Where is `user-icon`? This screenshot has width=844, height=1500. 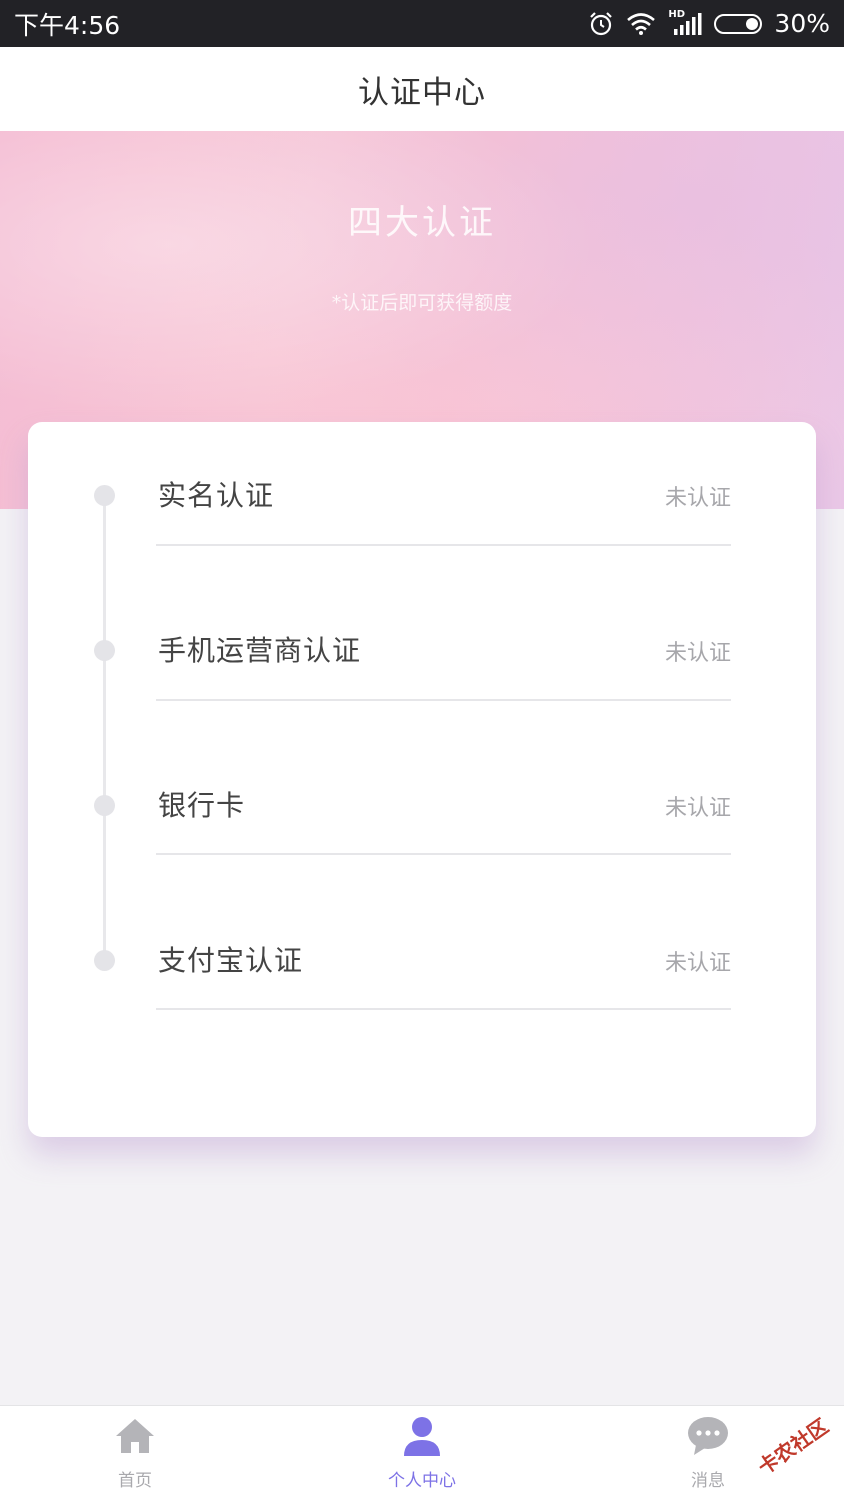
user-icon is located at coordinates (422, 1436).